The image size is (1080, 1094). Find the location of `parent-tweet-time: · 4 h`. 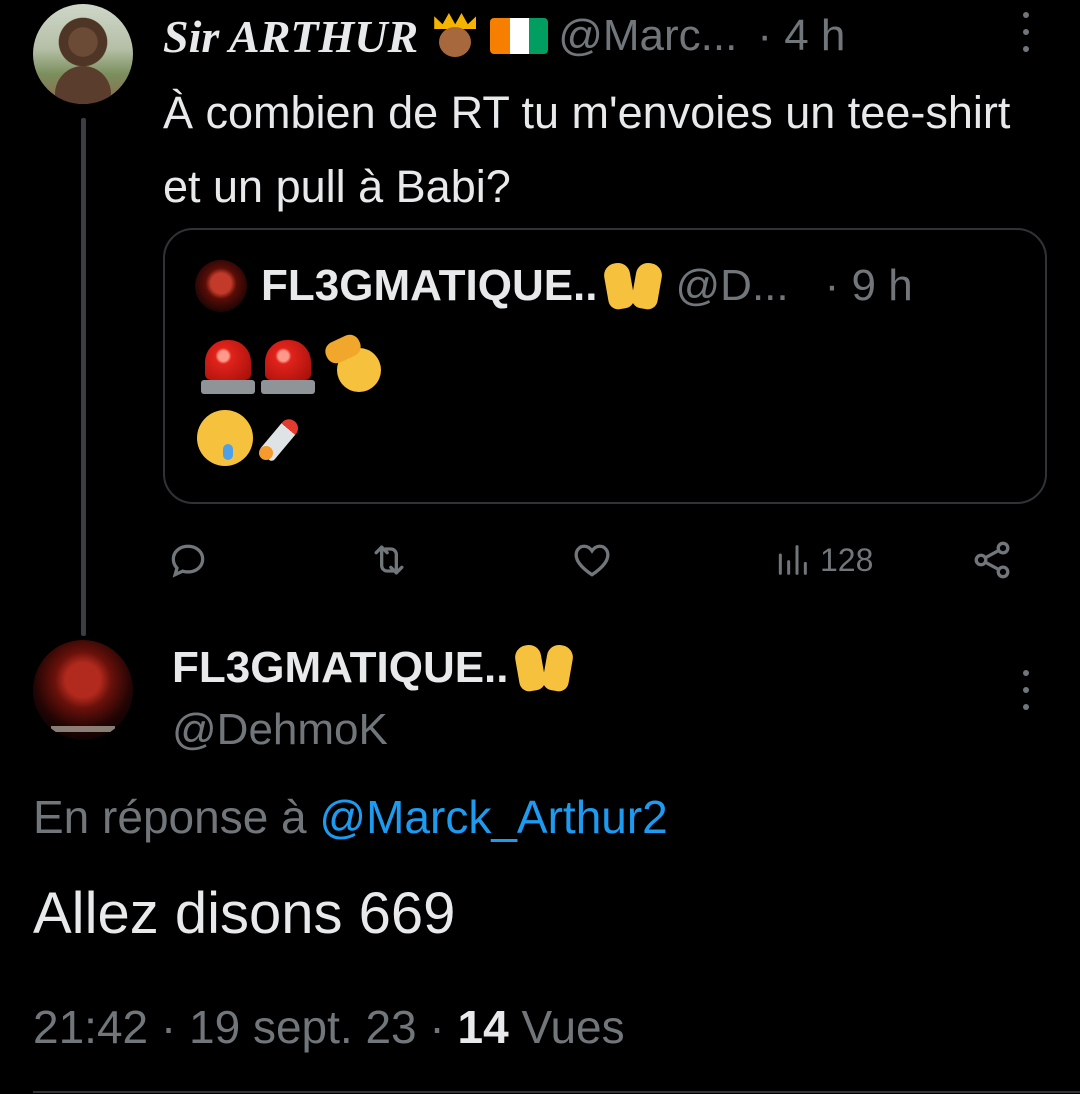

parent-tweet-time: · 4 h is located at coordinates (801, 36).